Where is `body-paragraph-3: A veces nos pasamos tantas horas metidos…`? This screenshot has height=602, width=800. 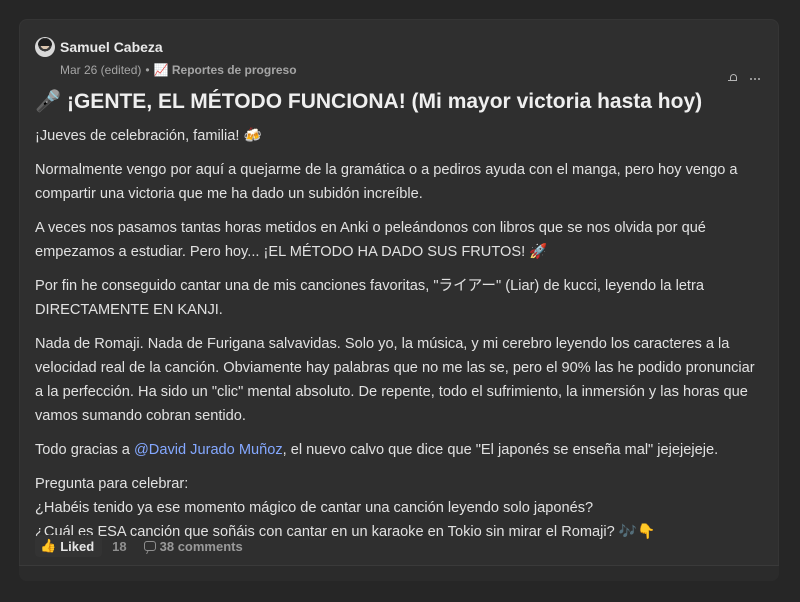
body-paragraph-3: A veces nos pasamos tantas horas metidos… is located at coordinates (370, 240).